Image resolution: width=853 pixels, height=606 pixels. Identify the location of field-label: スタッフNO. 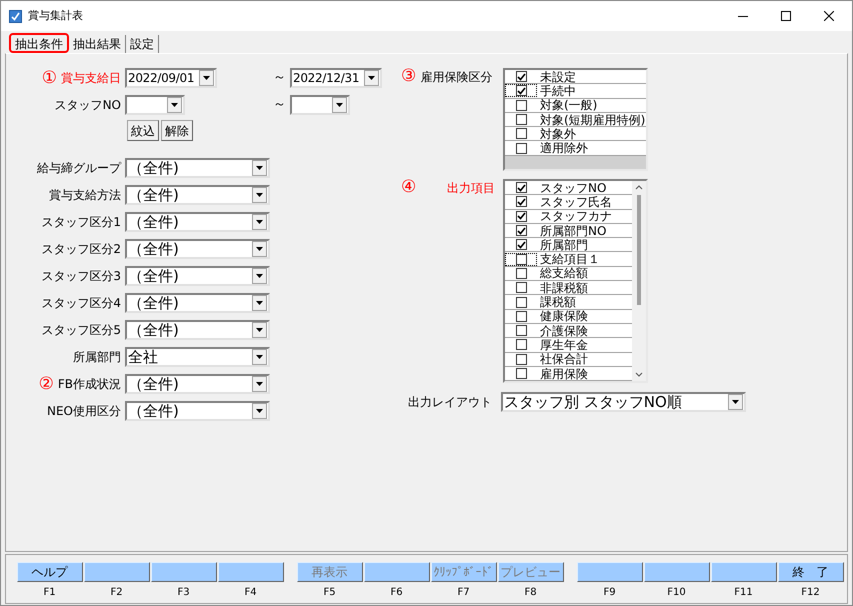
(87, 105).